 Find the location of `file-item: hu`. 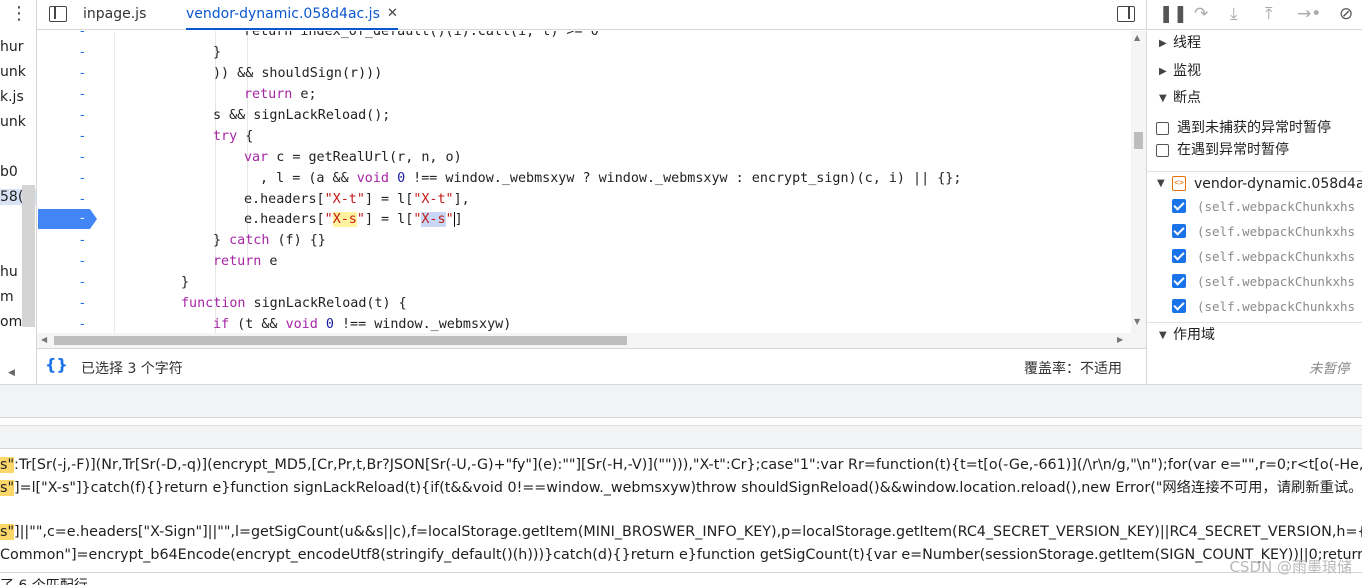

file-item: hu is located at coordinates (9, 272).